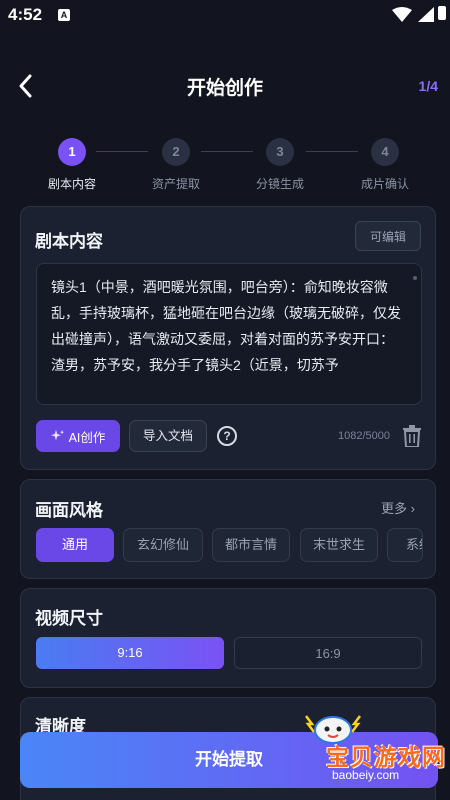 The width and height of the screenshot is (450, 800). I want to click on page-indicator: 1/4, so click(428, 86).